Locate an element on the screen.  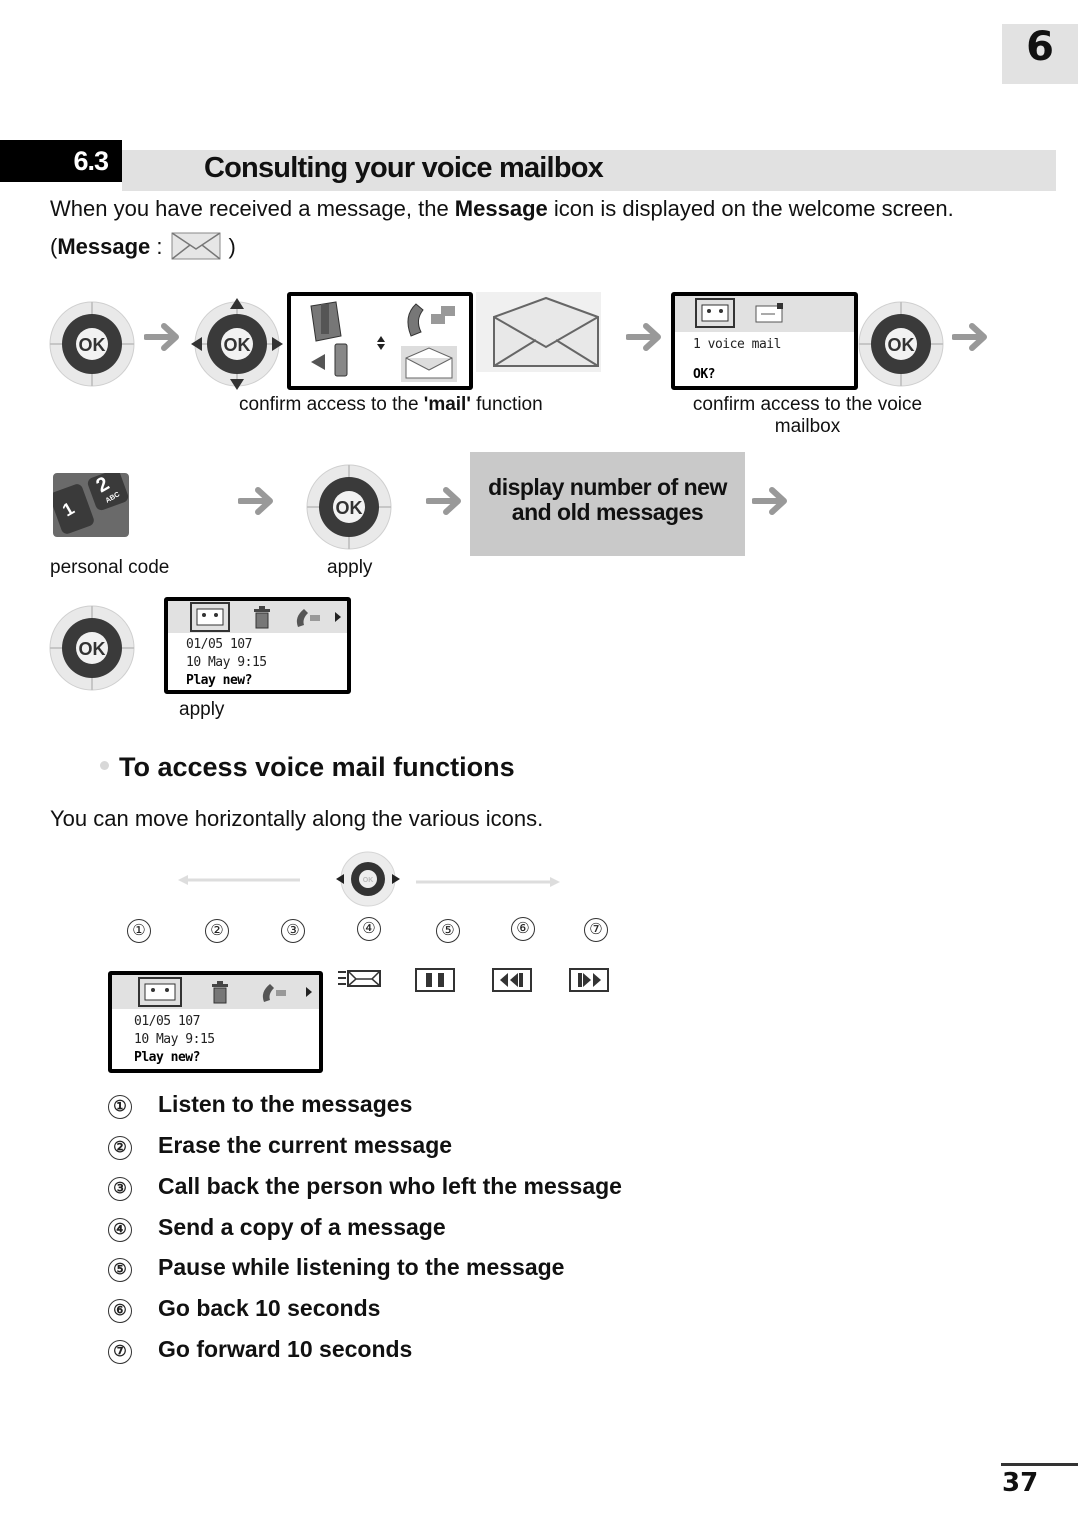
message-screen: 01/05 107 10 May 9:15 Play new? is located at coordinates (257, 645).